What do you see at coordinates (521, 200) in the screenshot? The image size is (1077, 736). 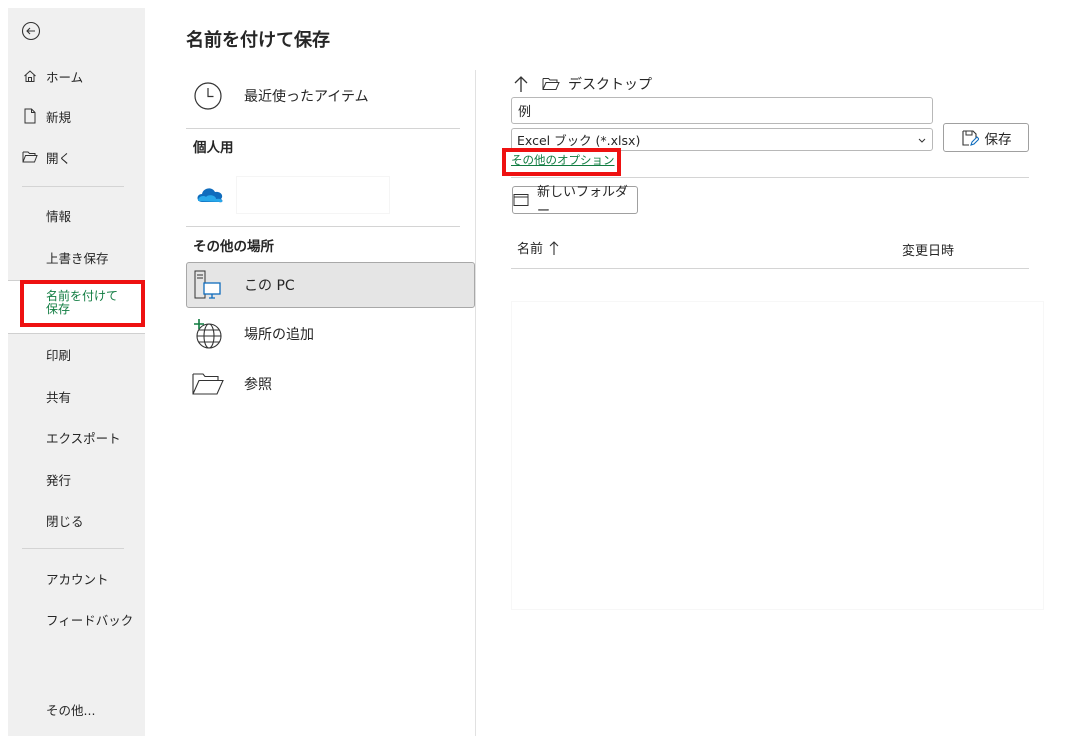 I see `new-folder-icon` at bounding box center [521, 200].